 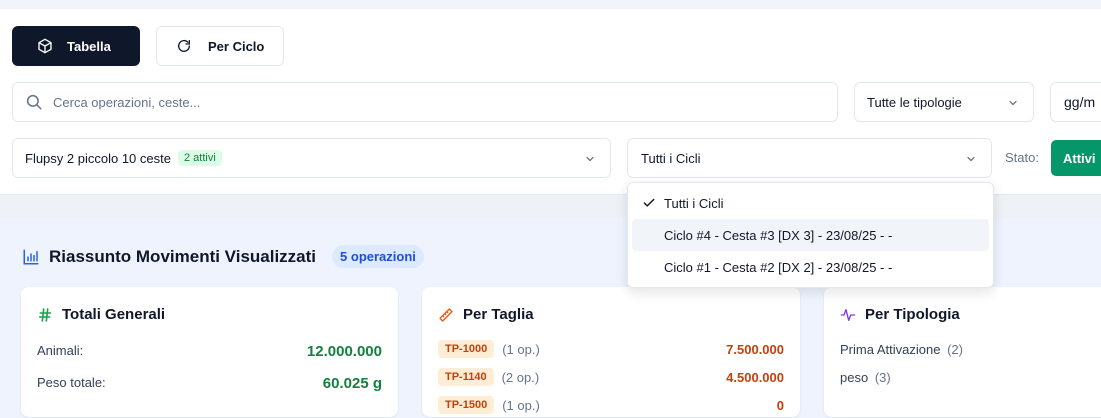 I want to click on size-tag: TP-1500, so click(x=466, y=405).